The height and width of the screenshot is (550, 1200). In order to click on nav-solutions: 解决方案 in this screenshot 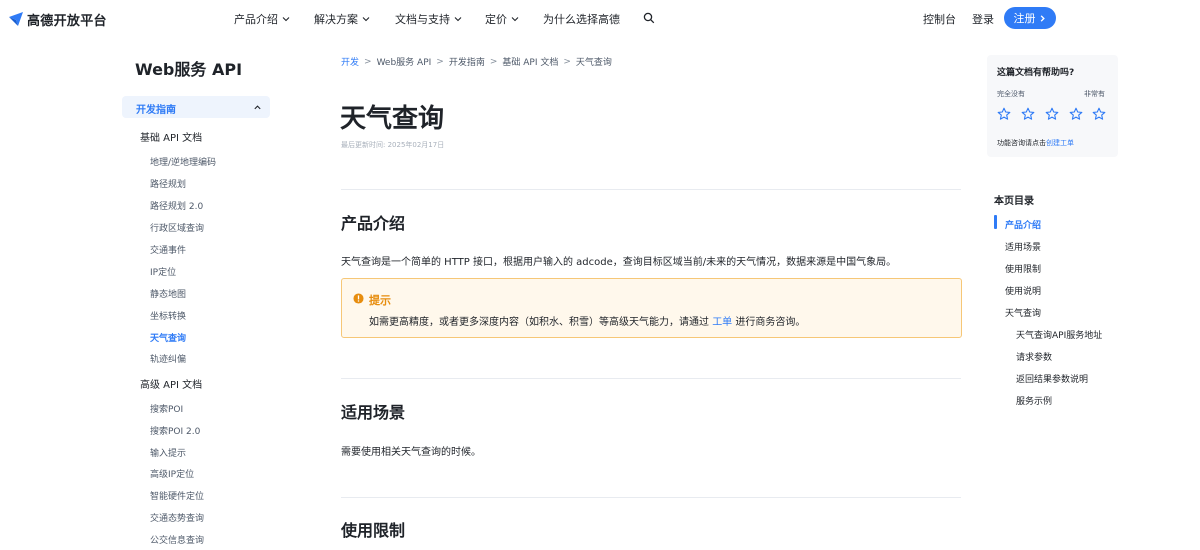, I will do `click(342, 19)`.